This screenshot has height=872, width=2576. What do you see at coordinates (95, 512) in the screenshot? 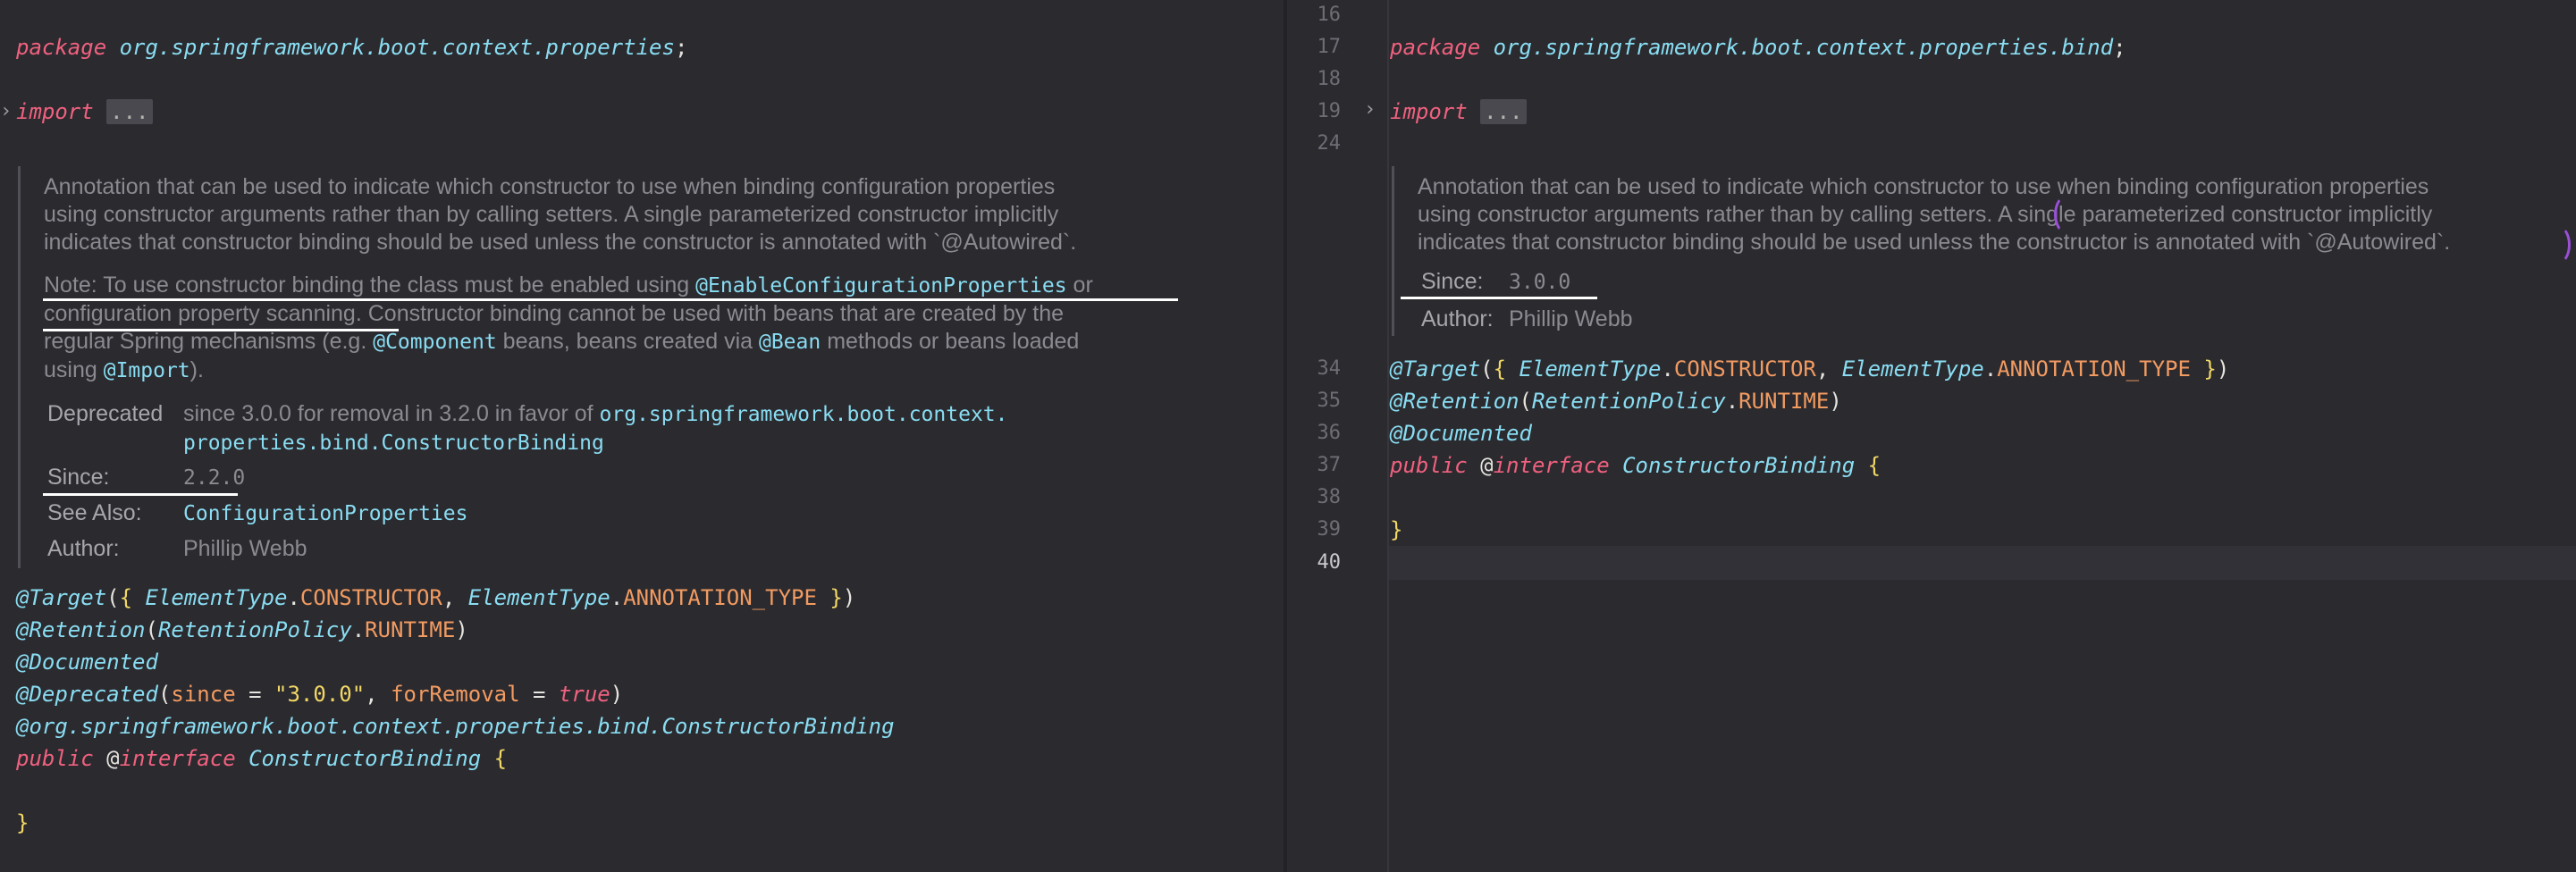
I see `see-also-tag: See Also:` at bounding box center [95, 512].